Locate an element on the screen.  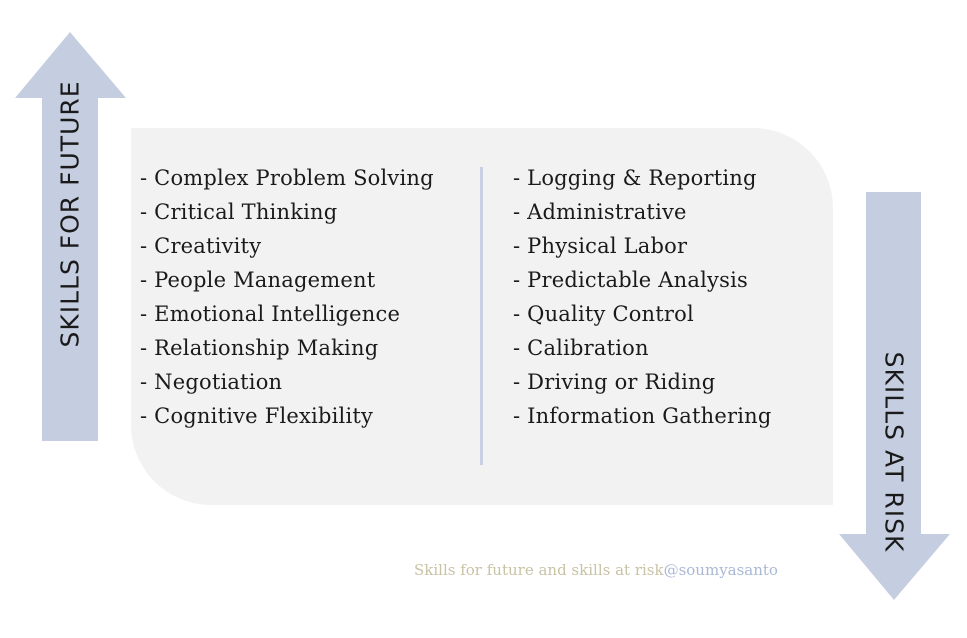
future-skill-item: - Critical Thinking is located at coordinates (239, 212).